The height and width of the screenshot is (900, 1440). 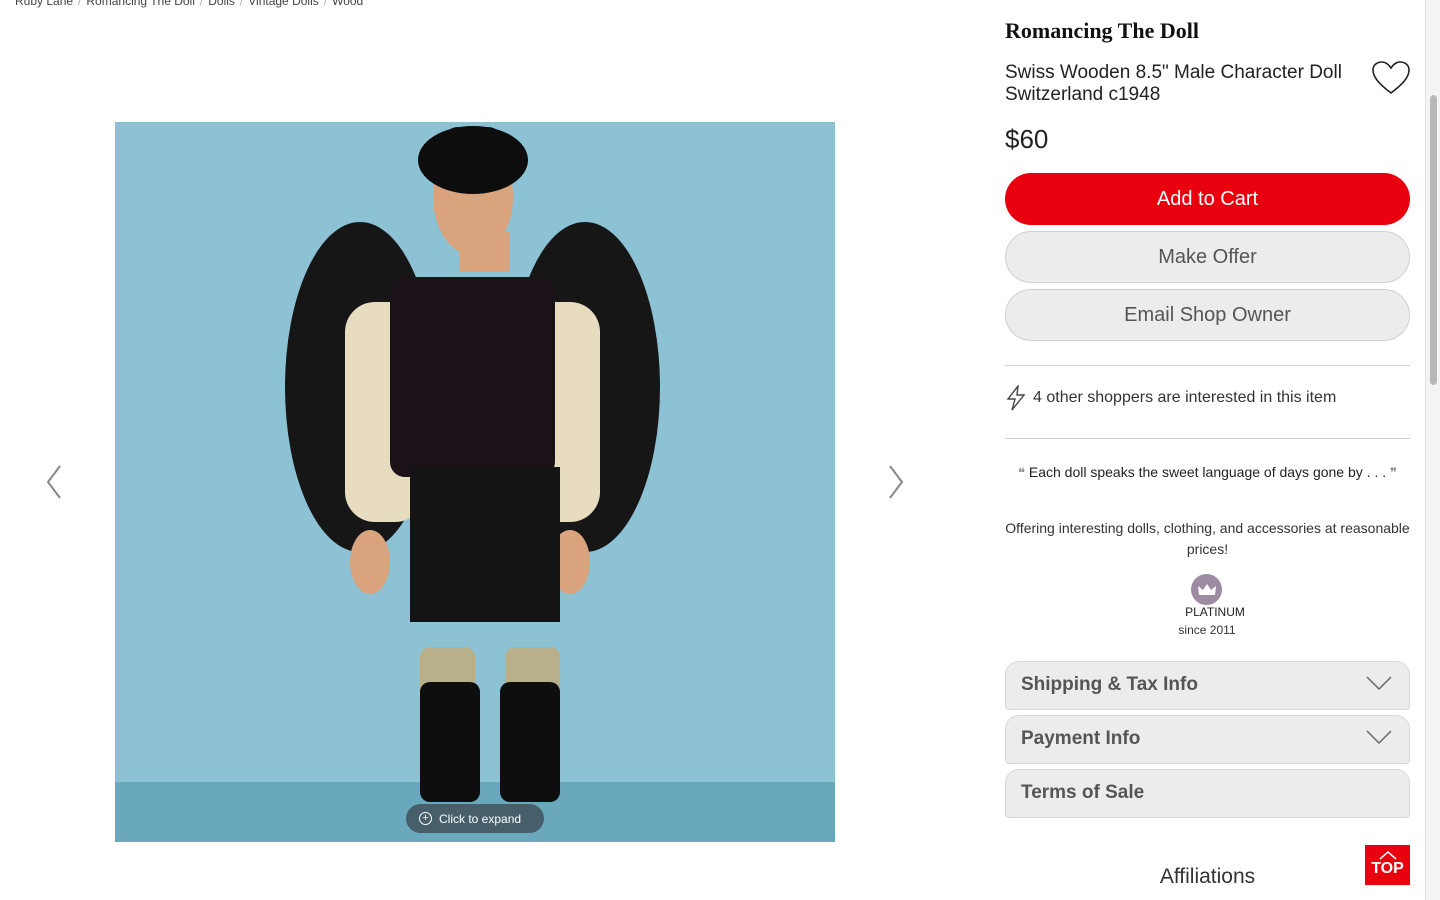 I want to click on chevron-up-icon, so click(x=1387, y=855).